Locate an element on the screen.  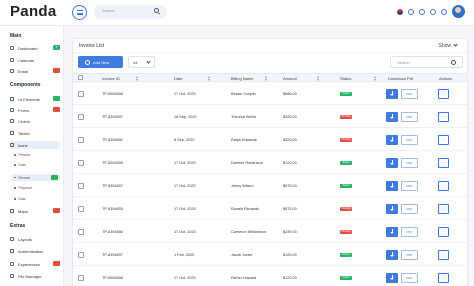
sidebar-item-email: Email is located at coordinates (35, 71).